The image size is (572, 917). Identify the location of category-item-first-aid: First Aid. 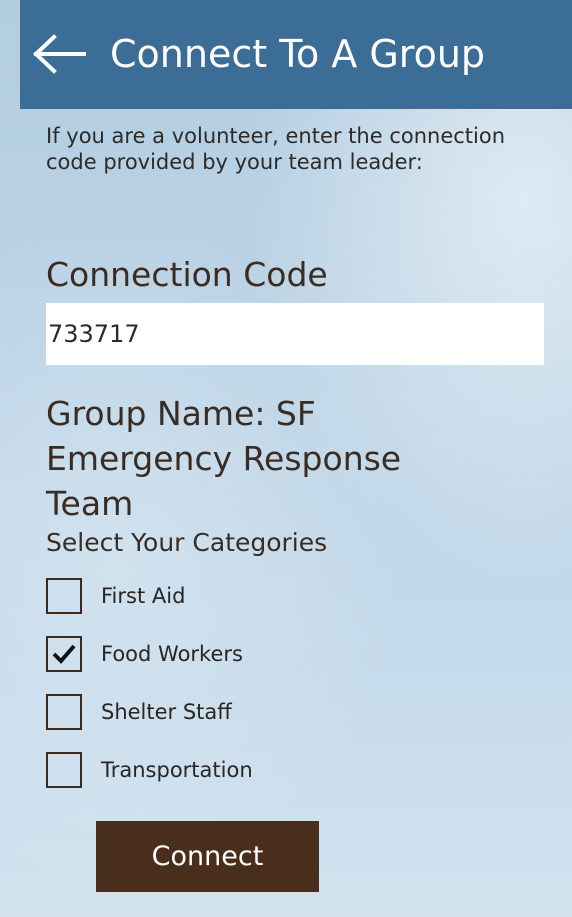
(115, 596).